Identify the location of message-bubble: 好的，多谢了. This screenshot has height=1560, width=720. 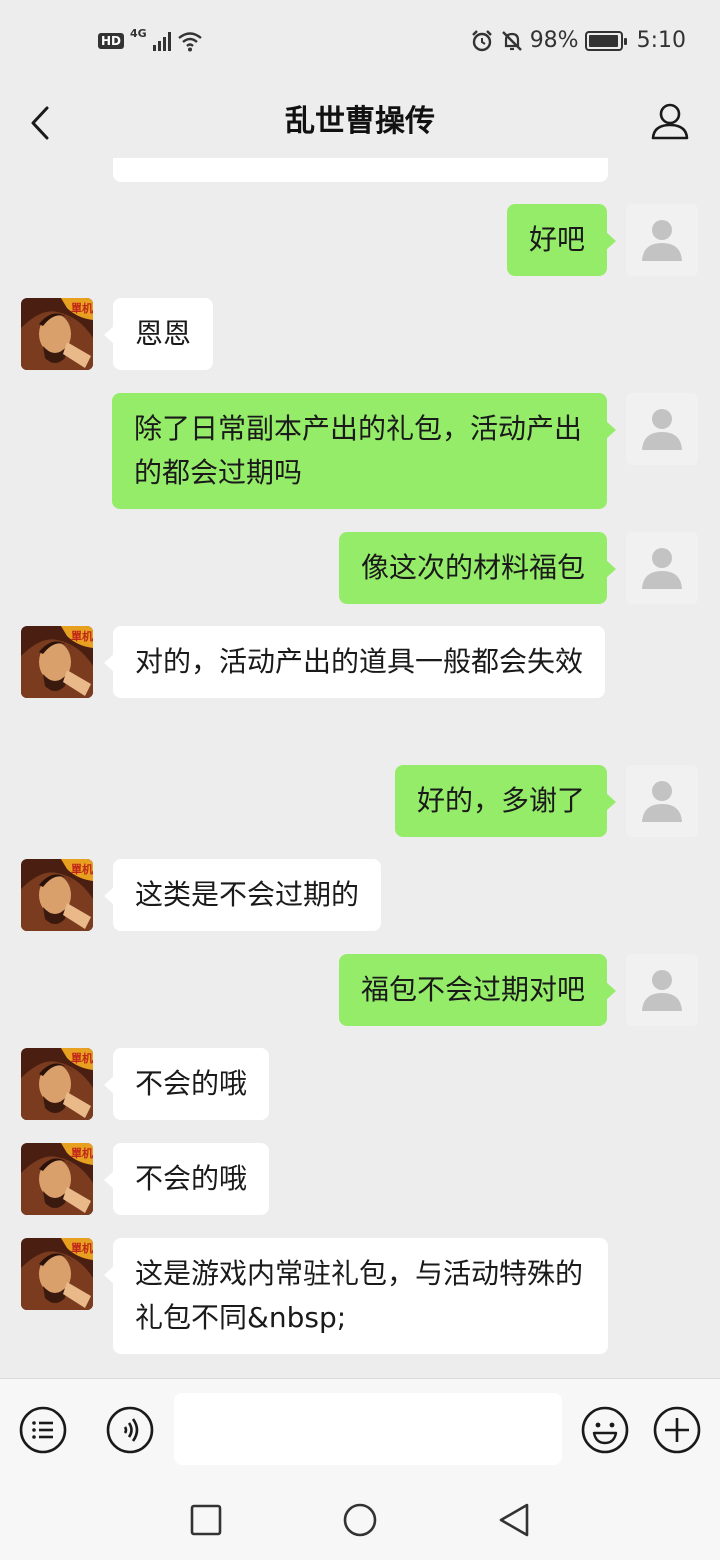
(505, 801).